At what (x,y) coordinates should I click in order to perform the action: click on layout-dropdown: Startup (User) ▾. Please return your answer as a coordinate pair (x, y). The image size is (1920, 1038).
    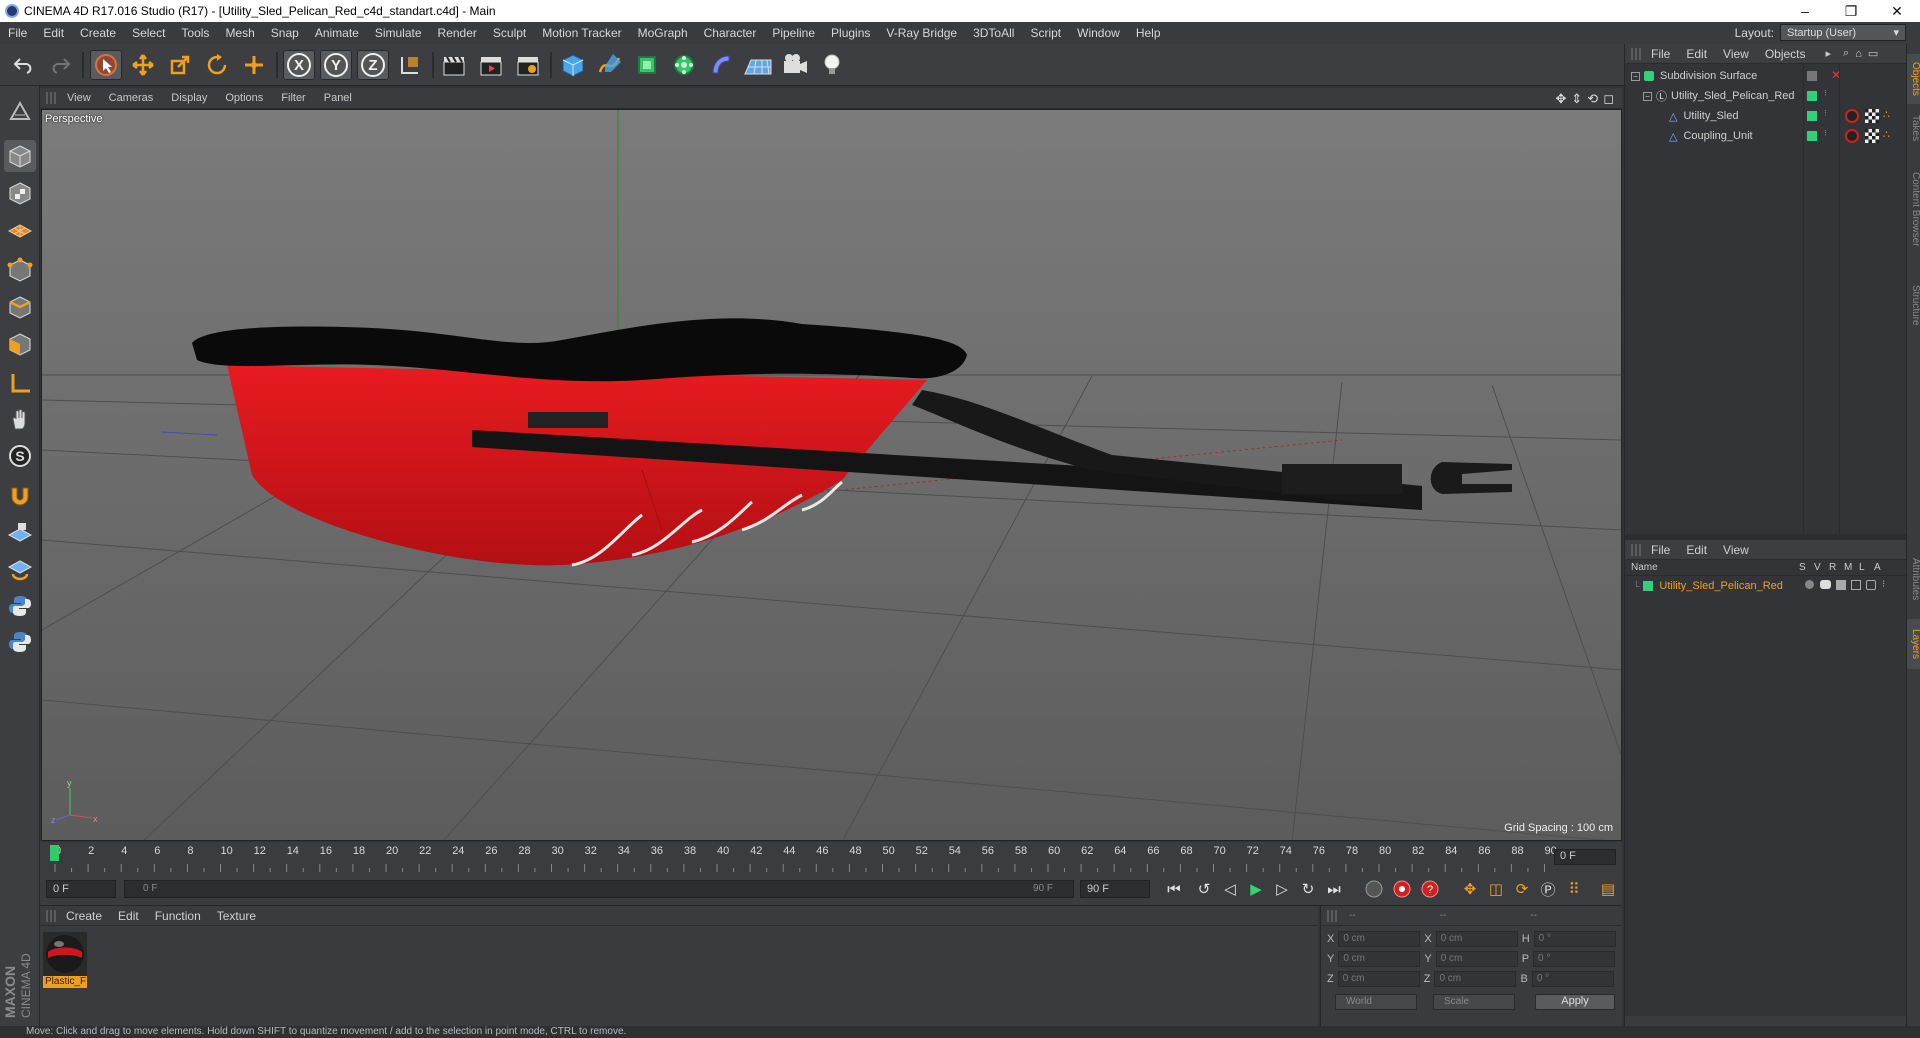
    Looking at the image, I should click on (1843, 32).